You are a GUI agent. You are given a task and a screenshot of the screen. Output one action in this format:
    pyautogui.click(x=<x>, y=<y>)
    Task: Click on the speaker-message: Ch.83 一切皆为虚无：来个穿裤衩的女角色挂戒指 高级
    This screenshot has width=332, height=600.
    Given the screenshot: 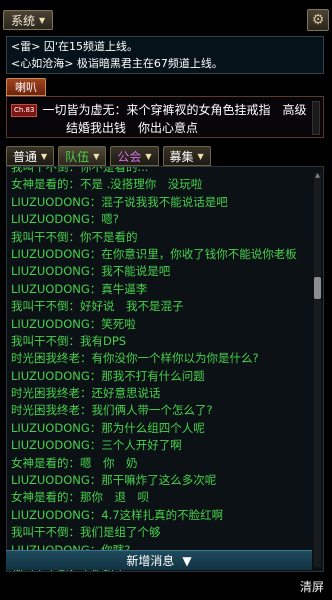 What is the action you would take?
    pyautogui.click(x=165, y=110)
    